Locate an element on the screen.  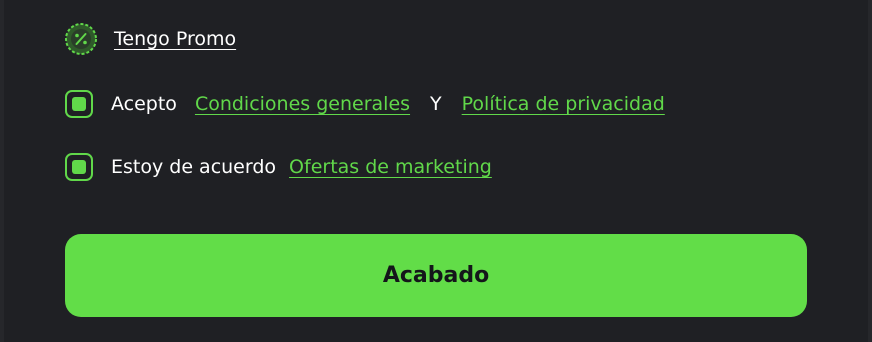
marketing-checkbox is located at coordinates (79, 167).